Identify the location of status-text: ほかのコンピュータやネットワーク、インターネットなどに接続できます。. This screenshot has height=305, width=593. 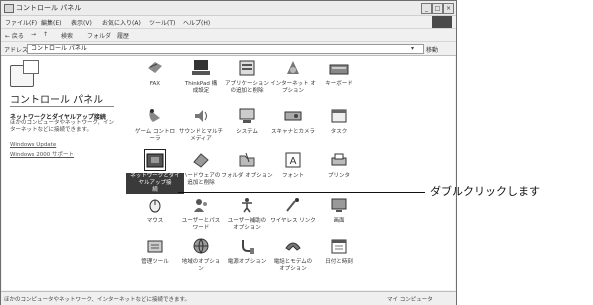
(97, 300).